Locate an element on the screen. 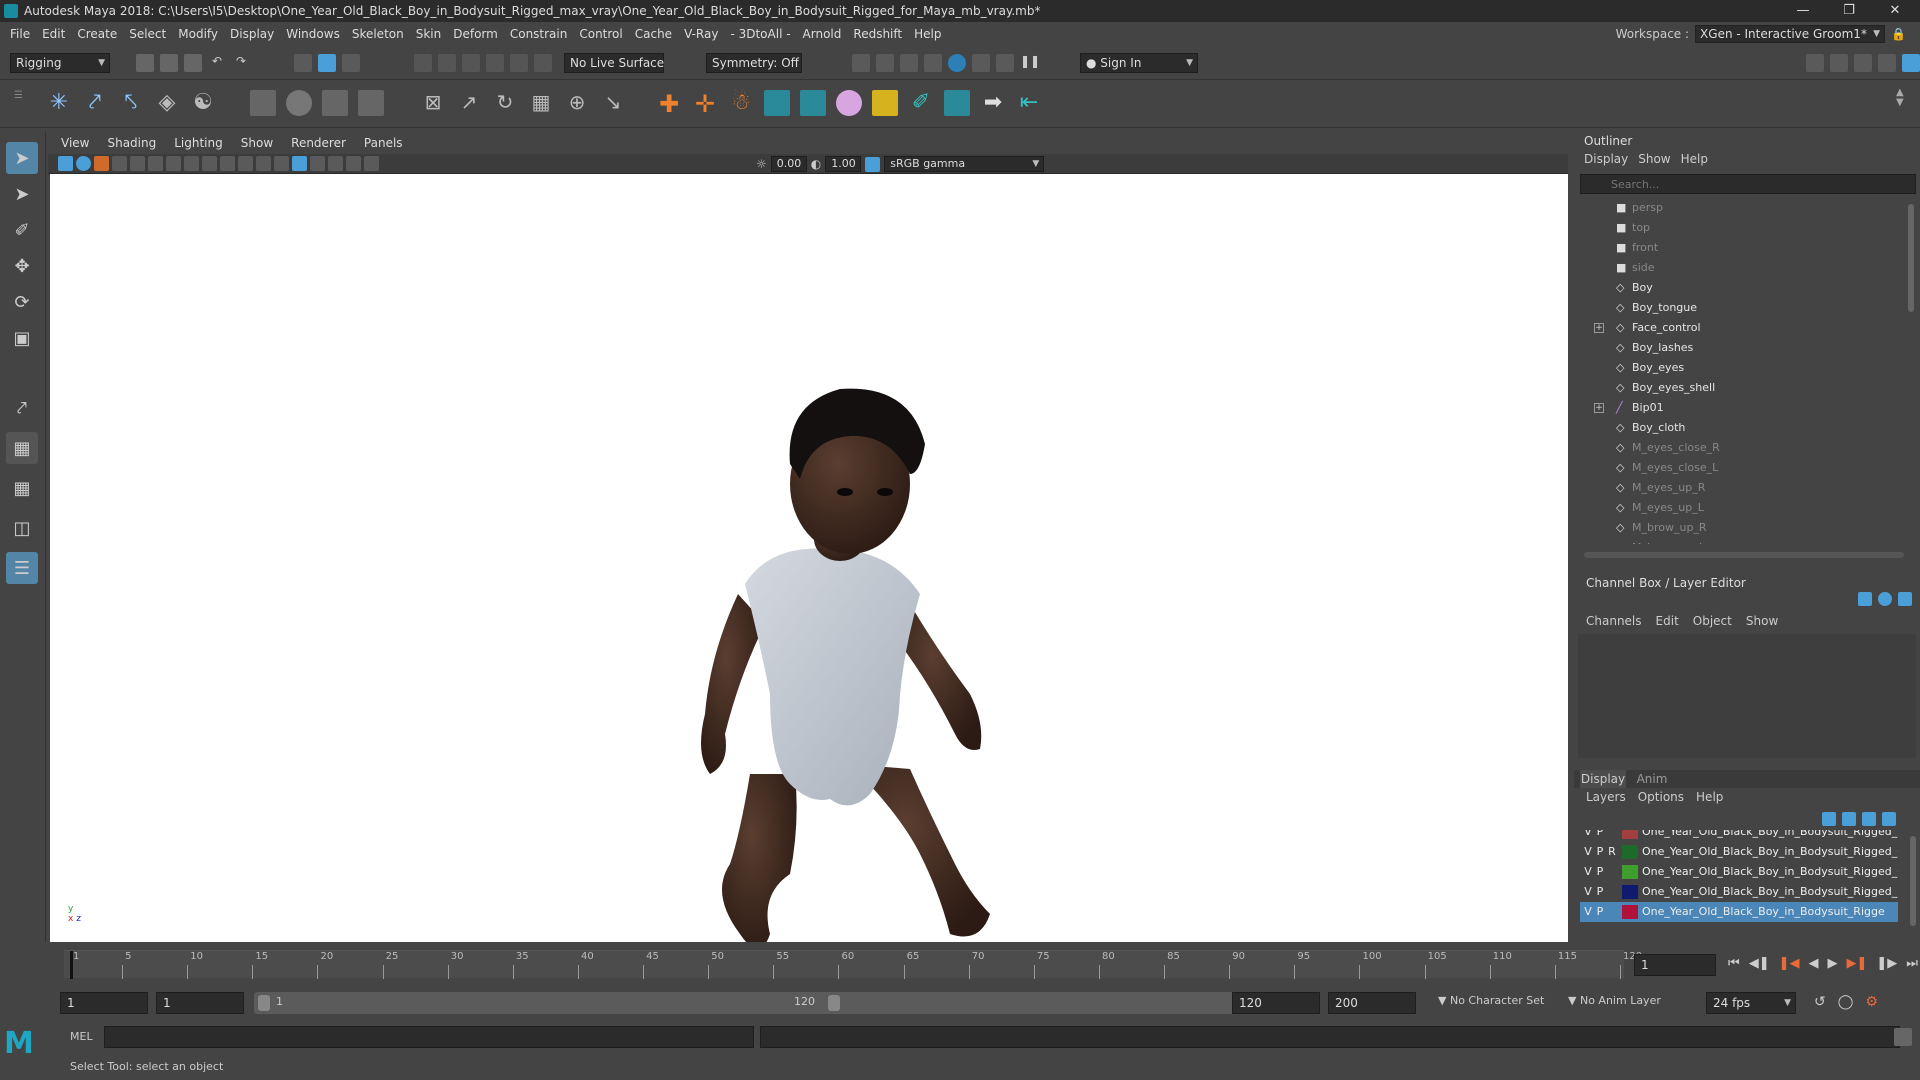 The width and height of the screenshot is (1920, 1080). layer-playback-toggle: P is located at coordinates (1600, 912).